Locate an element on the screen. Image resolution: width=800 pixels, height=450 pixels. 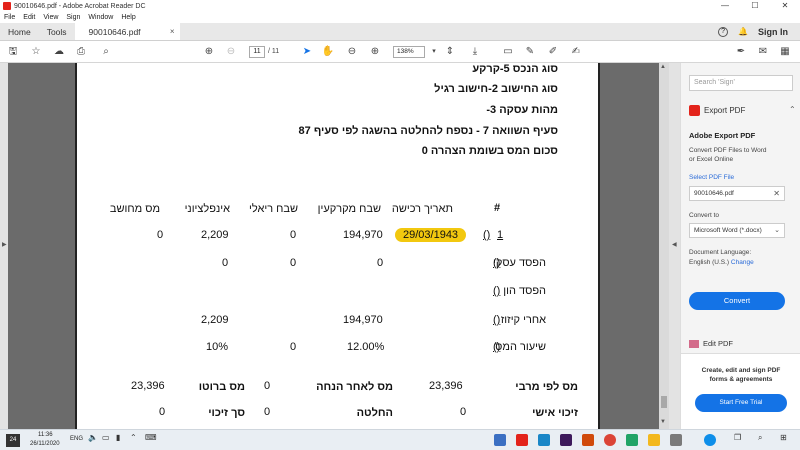
notification-bell-icon: 🔔 is located at coordinates (743, 31).